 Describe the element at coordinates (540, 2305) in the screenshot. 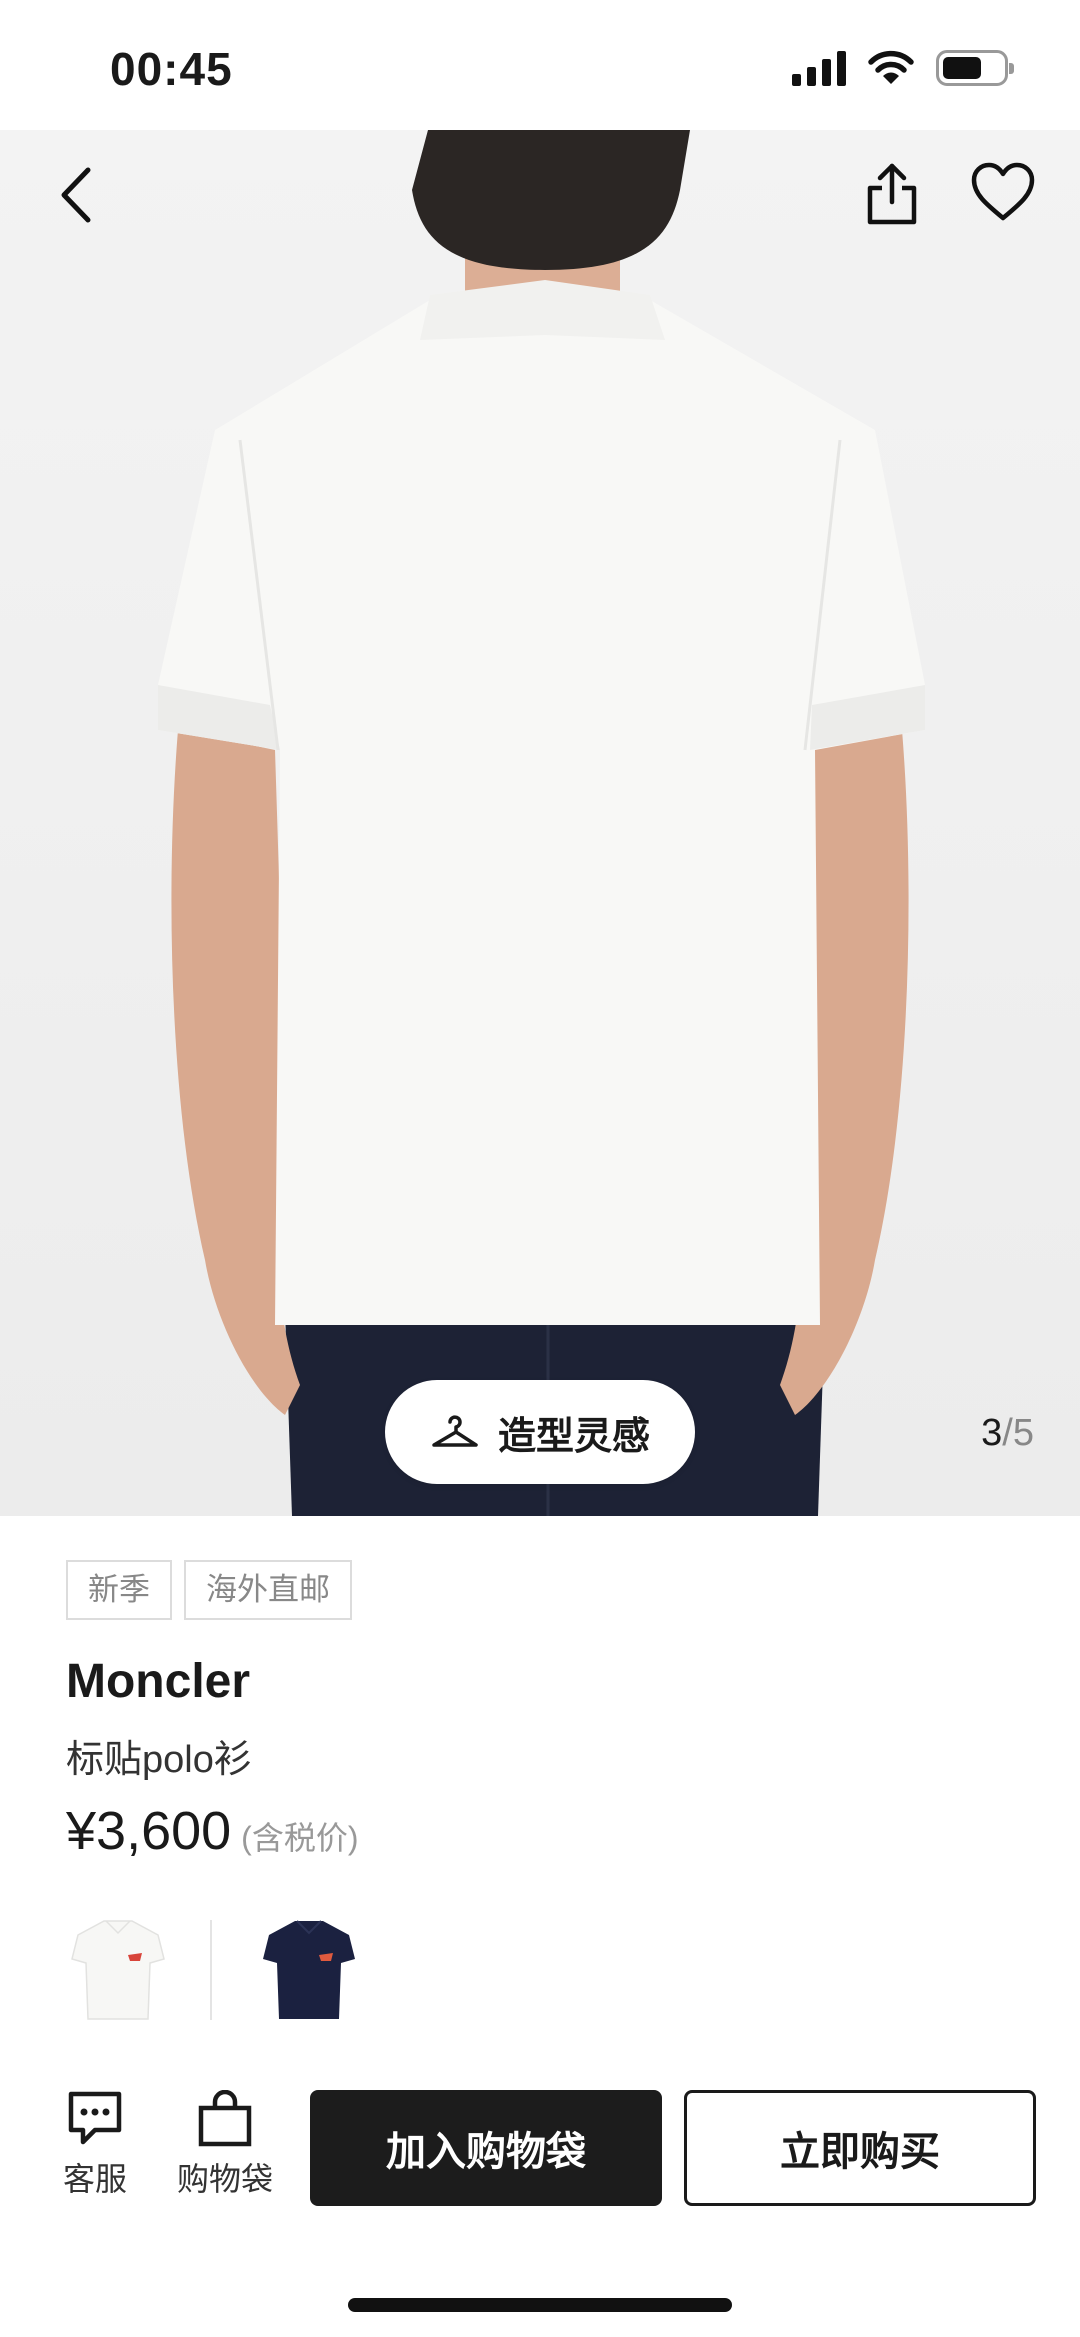

I see `home-indicator` at that location.